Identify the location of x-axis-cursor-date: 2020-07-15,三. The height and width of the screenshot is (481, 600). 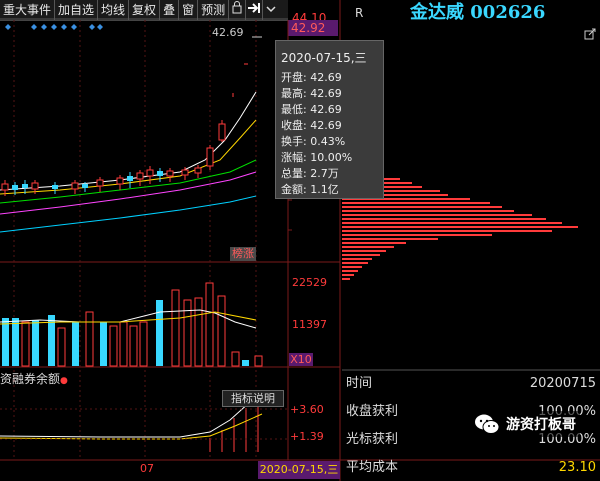
(299, 470).